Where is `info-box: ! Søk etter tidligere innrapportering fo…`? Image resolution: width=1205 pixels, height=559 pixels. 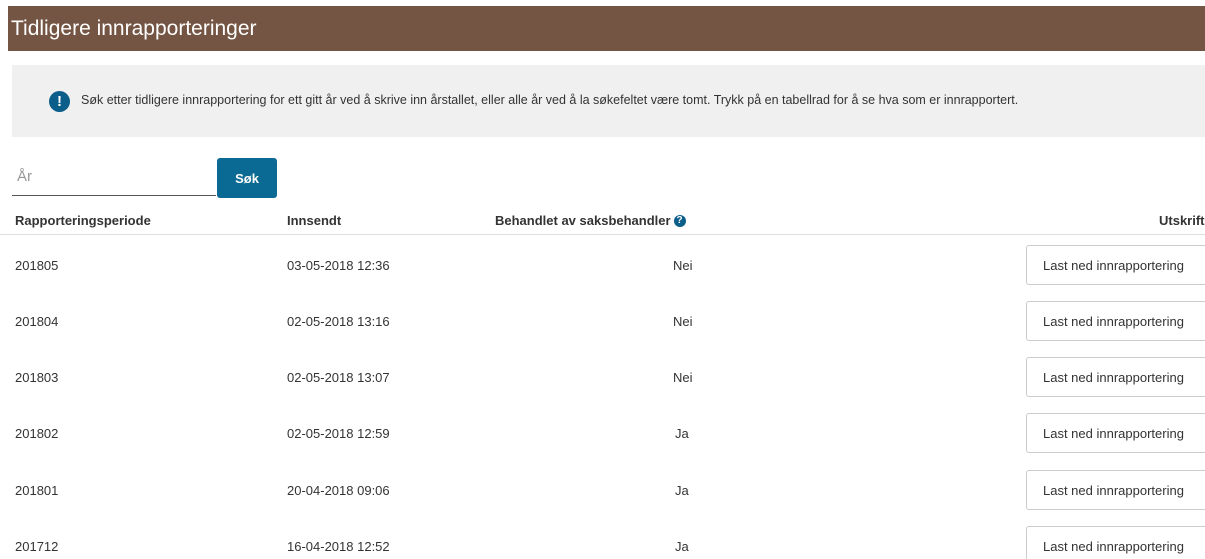 info-box: ! Søk etter tidligere innrapportering fo… is located at coordinates (608, 101).